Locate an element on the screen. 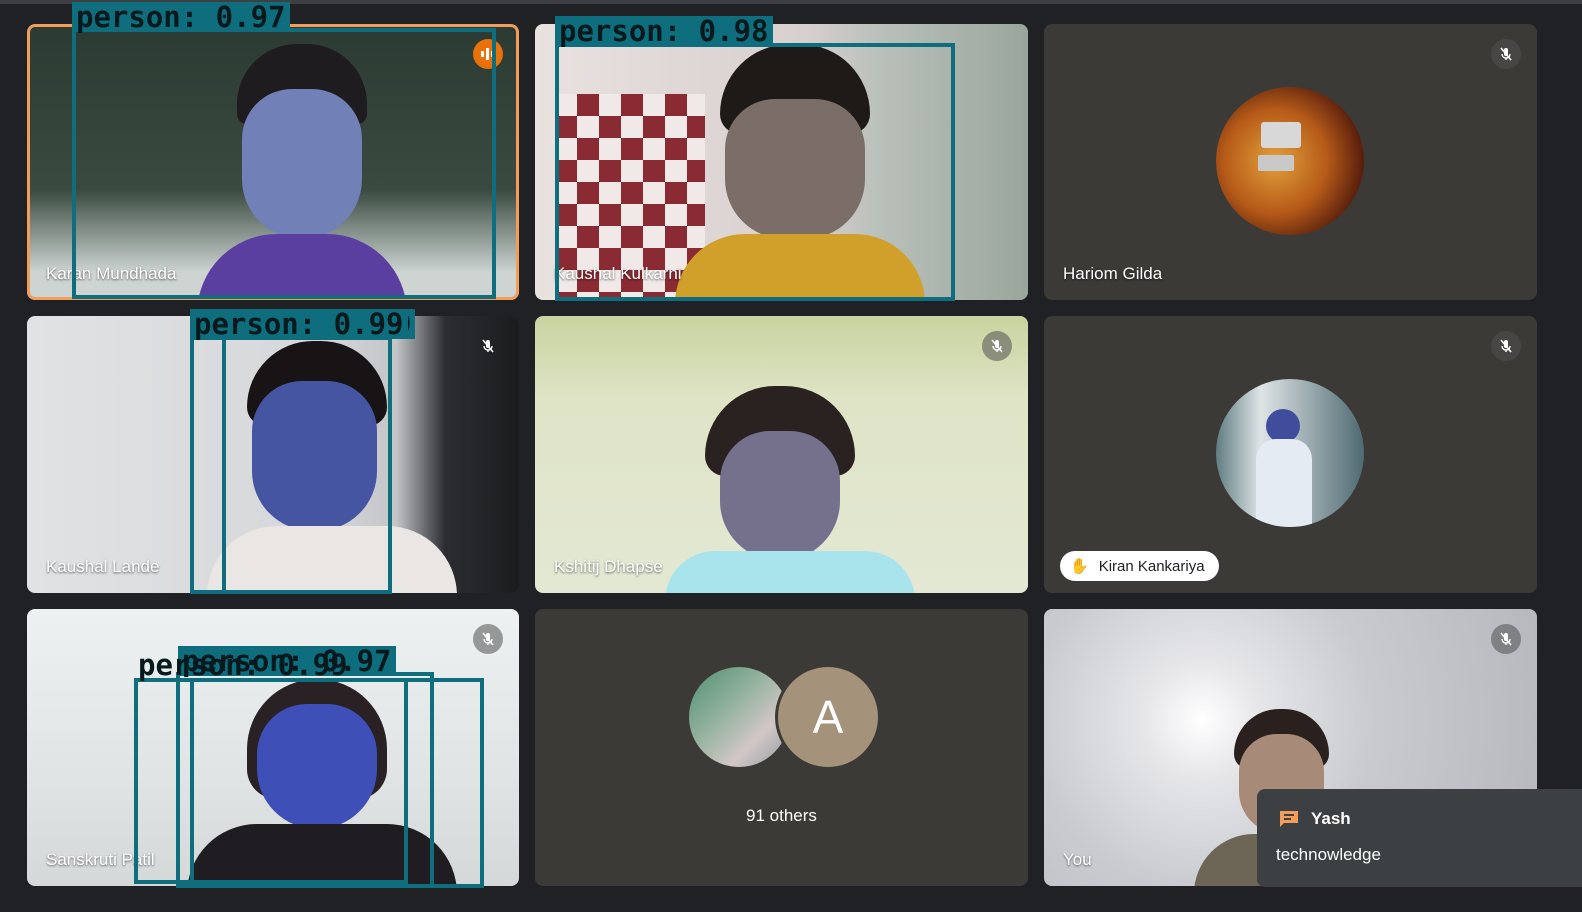 The height and width of the screenshot is (912, 1582). participant-tile-others: A 91 others is located at coordinates (781, 747).